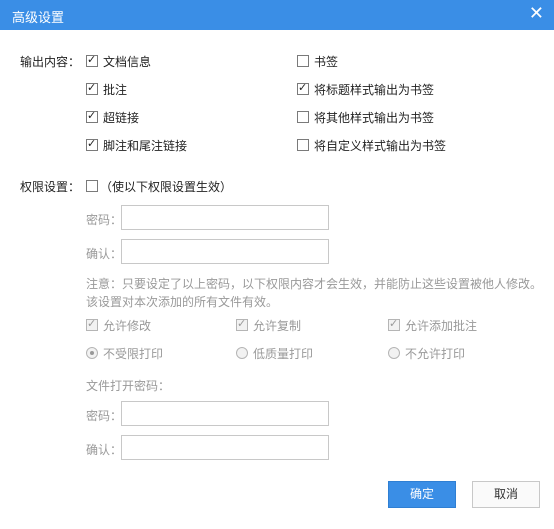 The height and width of the screenshot is (529, 554). Describe the element at coordinates (242, 324) in the screenshot. I see `checkbox-allow-copy` at that location.